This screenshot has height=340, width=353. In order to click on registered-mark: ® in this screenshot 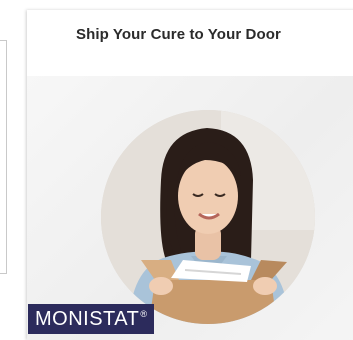, I will do `click(143, 314)`.